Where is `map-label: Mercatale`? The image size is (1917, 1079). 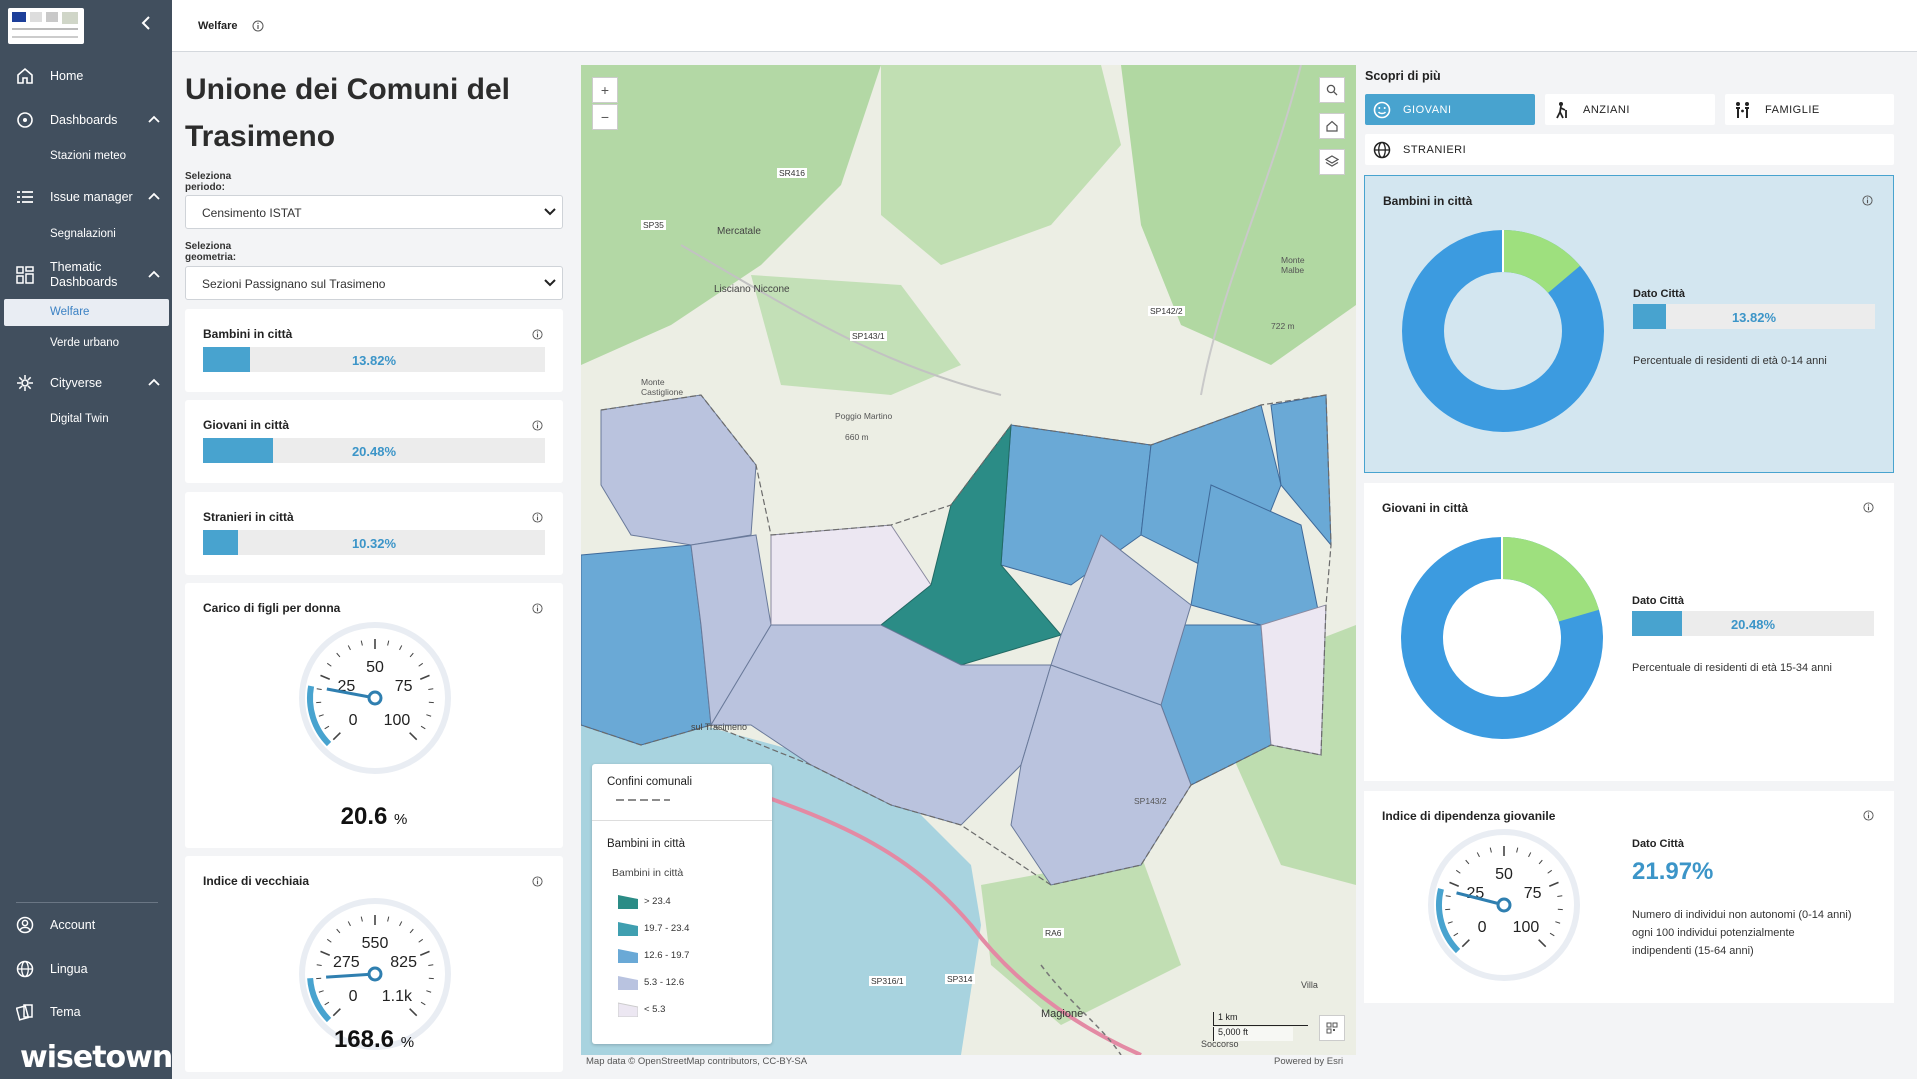 map-label: Mercatale is located at coordinates (739, 231).